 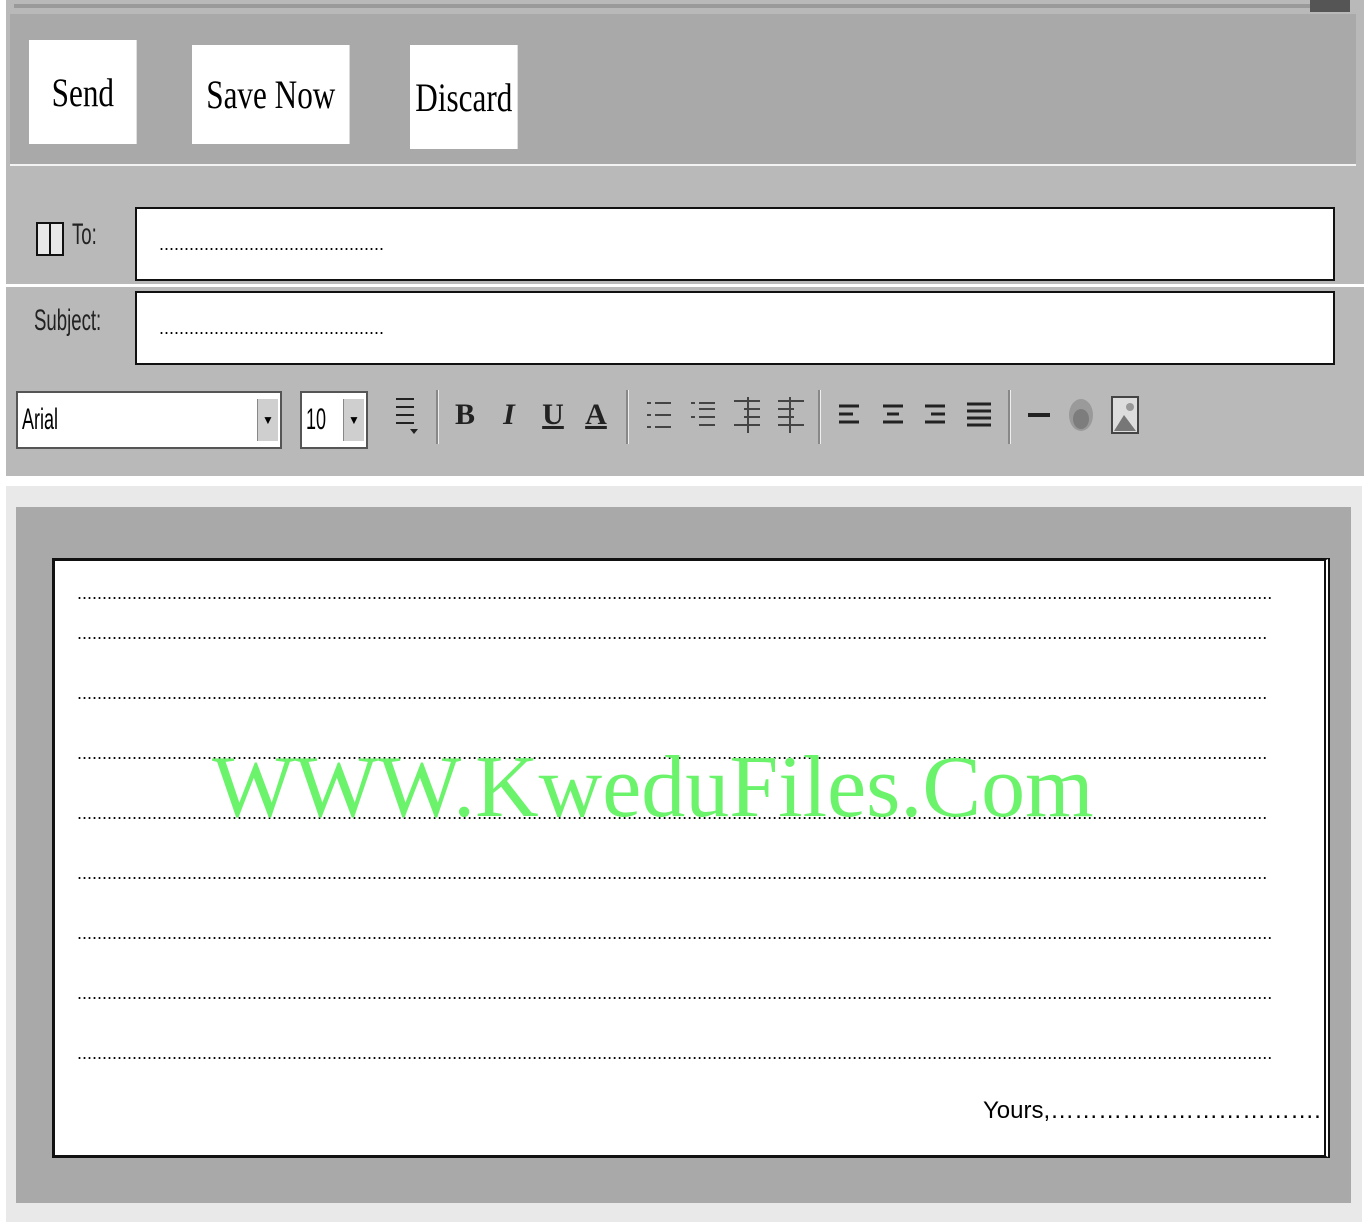 What do you see at coordinates (685, 285) in the screenshot?
I see `field-separator` at bounding box center [685, 285].